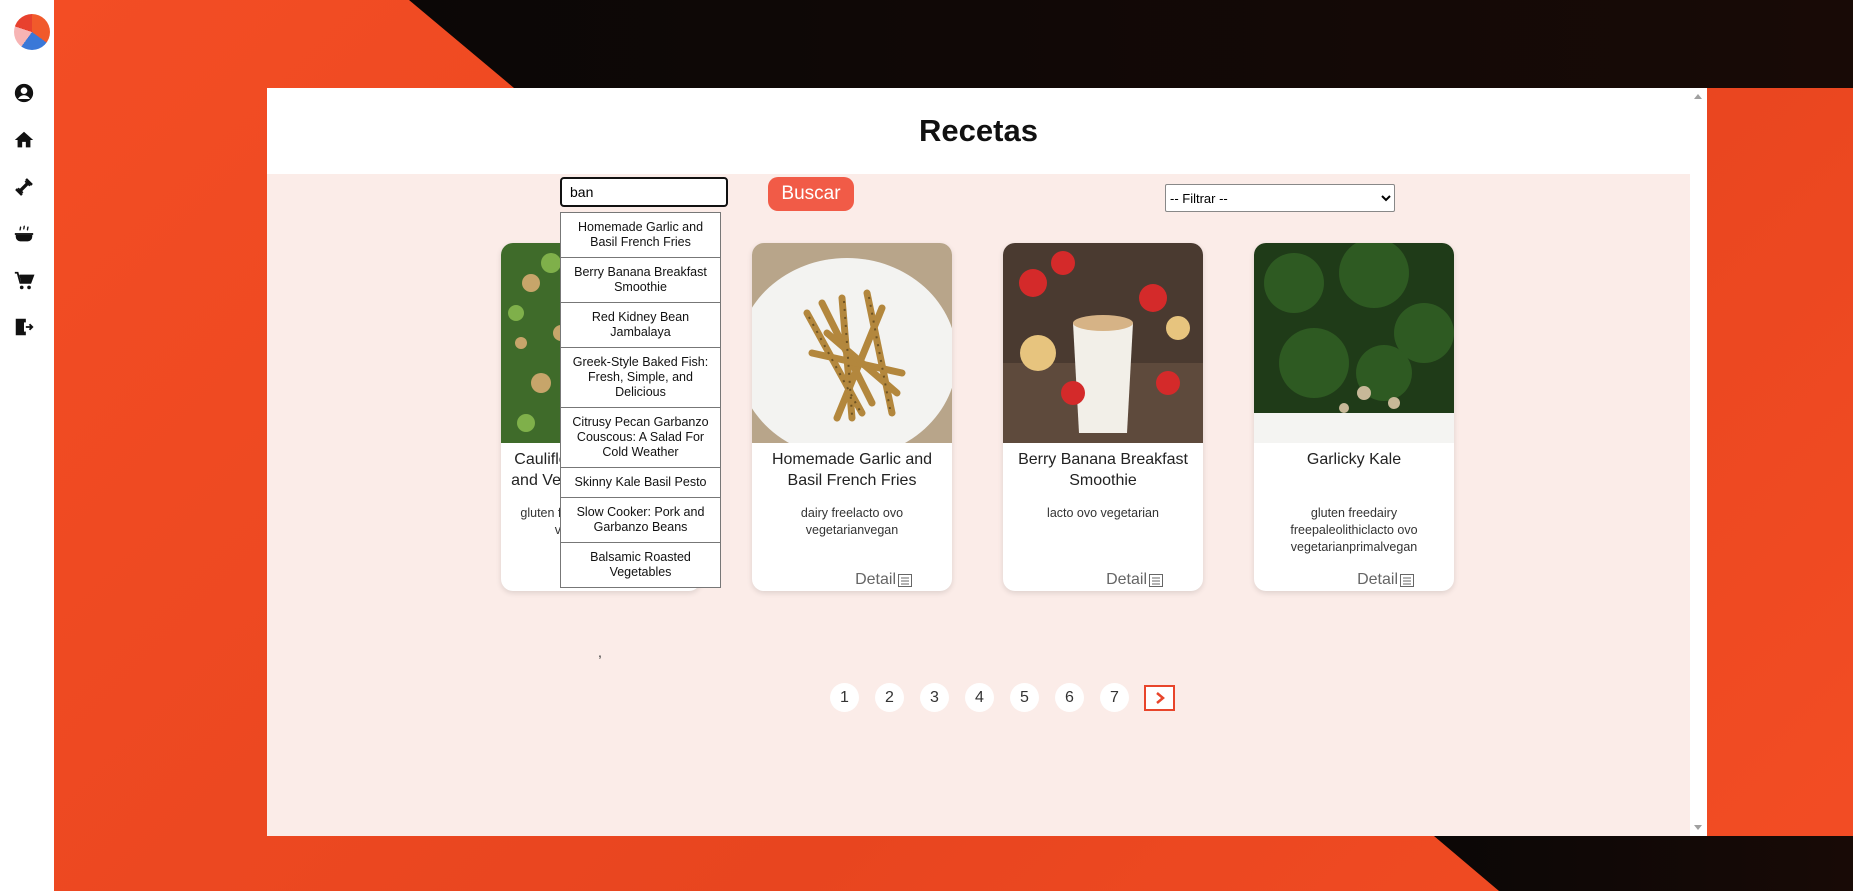 The width and height of the screenshot is (1853, 891). I want to click on page-button: 2, so click(889, 697).